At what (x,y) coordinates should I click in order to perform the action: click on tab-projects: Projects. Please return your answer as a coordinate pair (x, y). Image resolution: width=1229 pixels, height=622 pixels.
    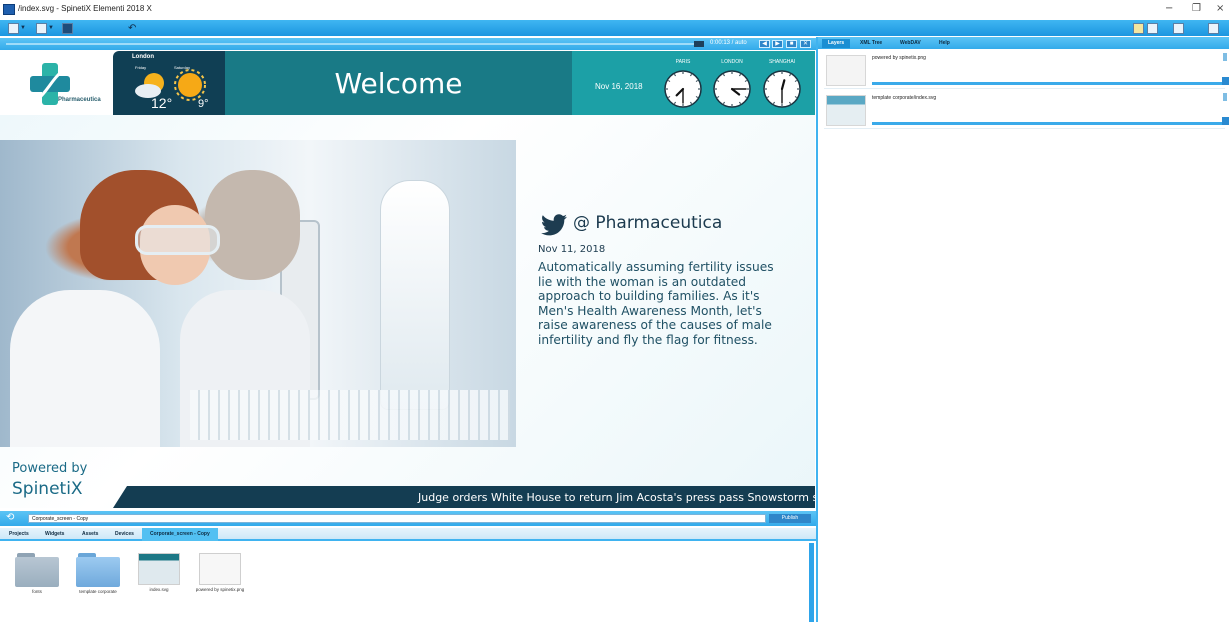
    Looking at the image, I should click on (19, 534).